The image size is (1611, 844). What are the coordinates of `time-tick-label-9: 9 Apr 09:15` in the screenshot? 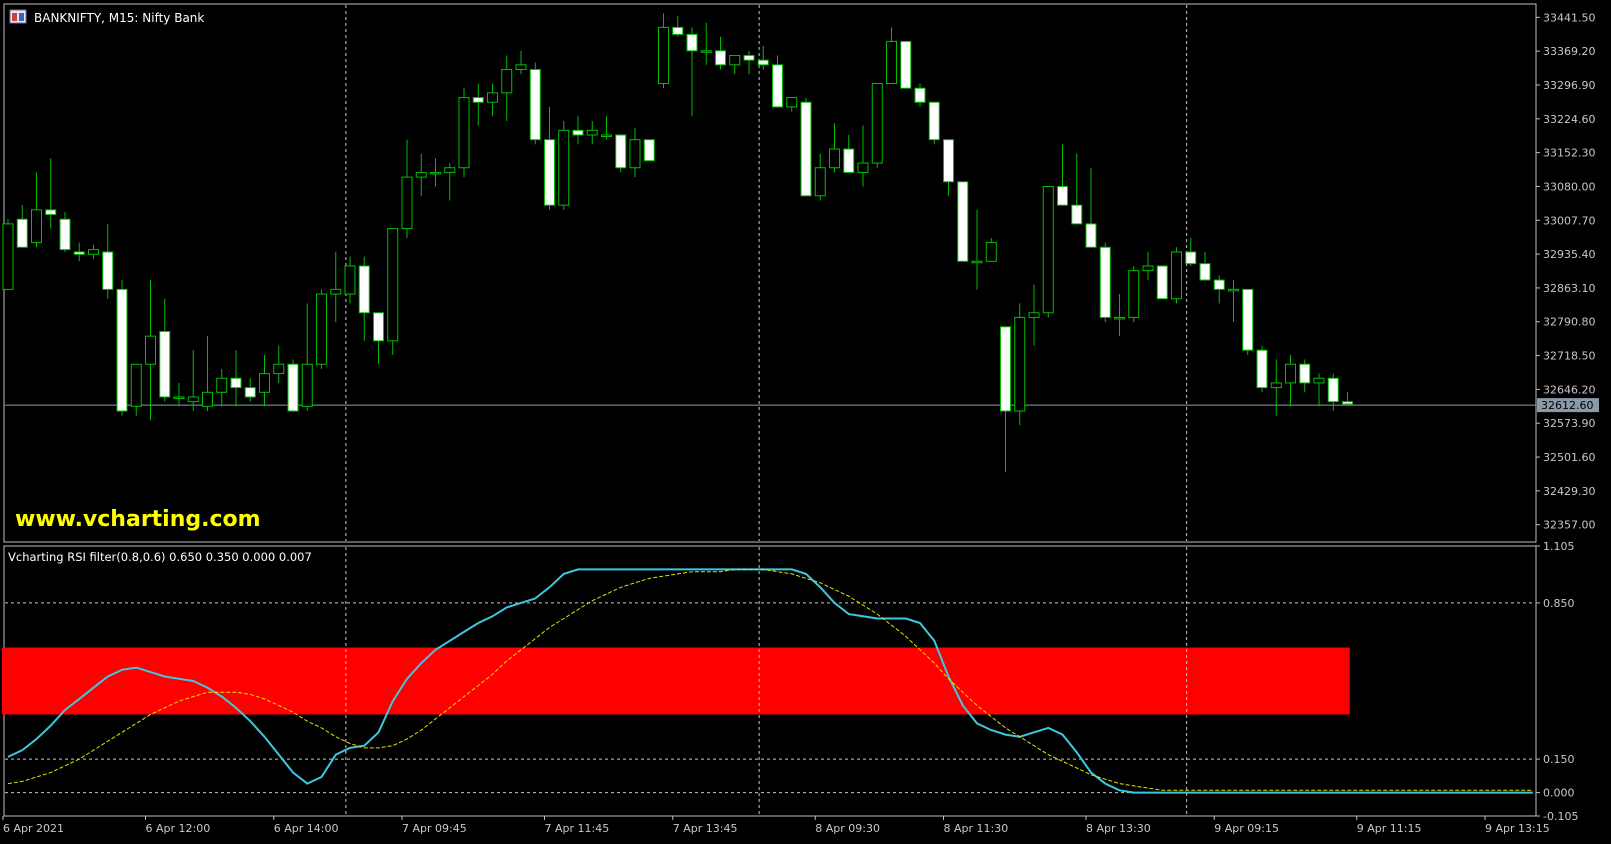 It's located at (1246, 828).